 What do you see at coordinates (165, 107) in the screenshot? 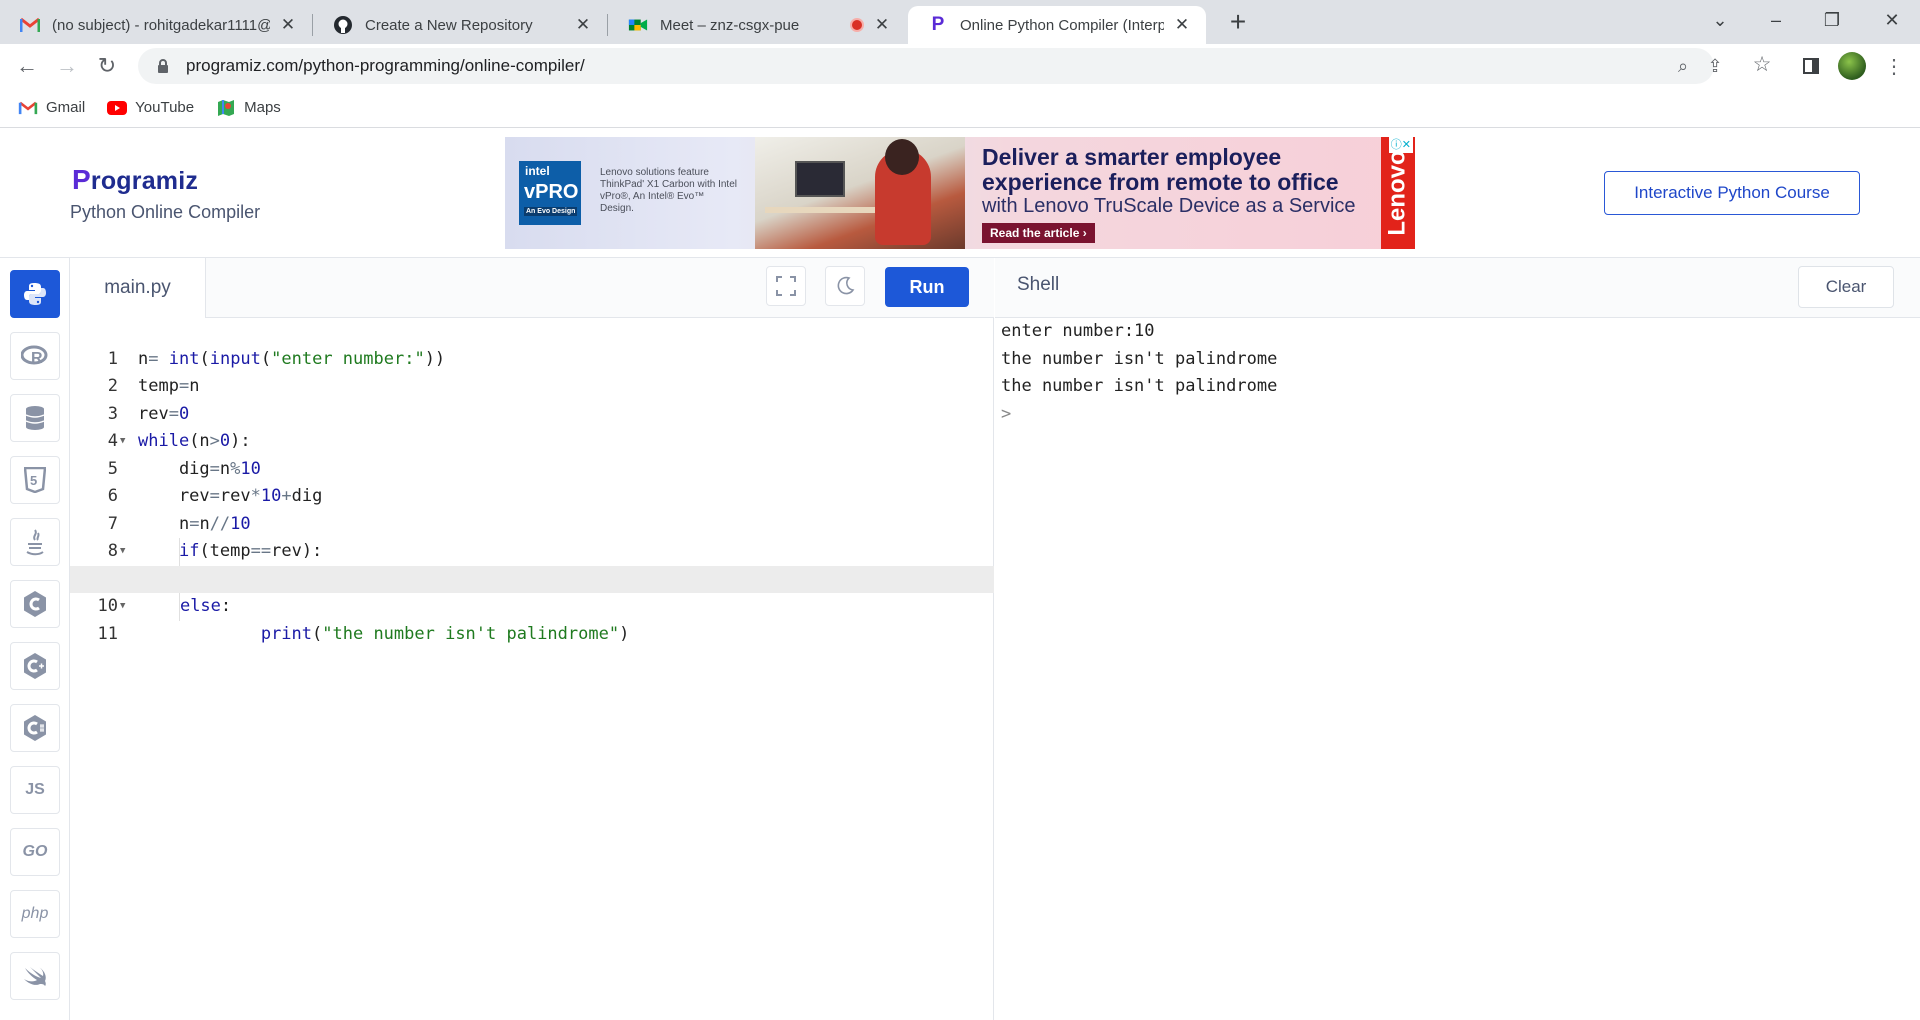
I see `bookmark-label: YouTube` at bounding box center [165, 107].